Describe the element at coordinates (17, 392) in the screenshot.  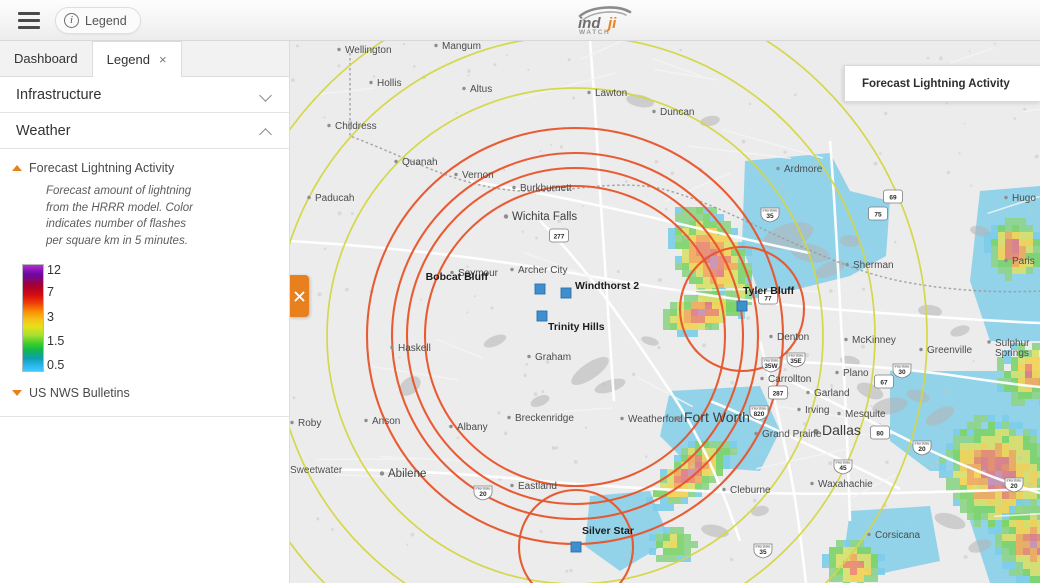
I see `triangle-down-icon` at that location.